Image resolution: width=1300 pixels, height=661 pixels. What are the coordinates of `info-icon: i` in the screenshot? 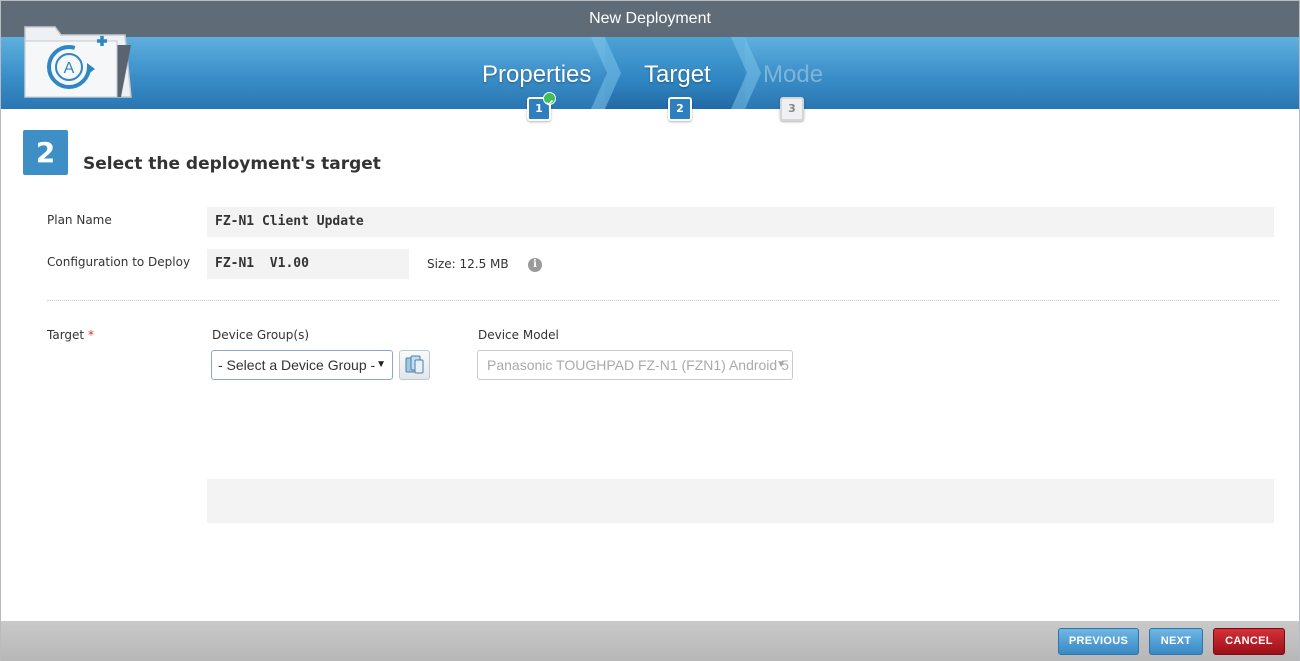 It's located at (535, 265).